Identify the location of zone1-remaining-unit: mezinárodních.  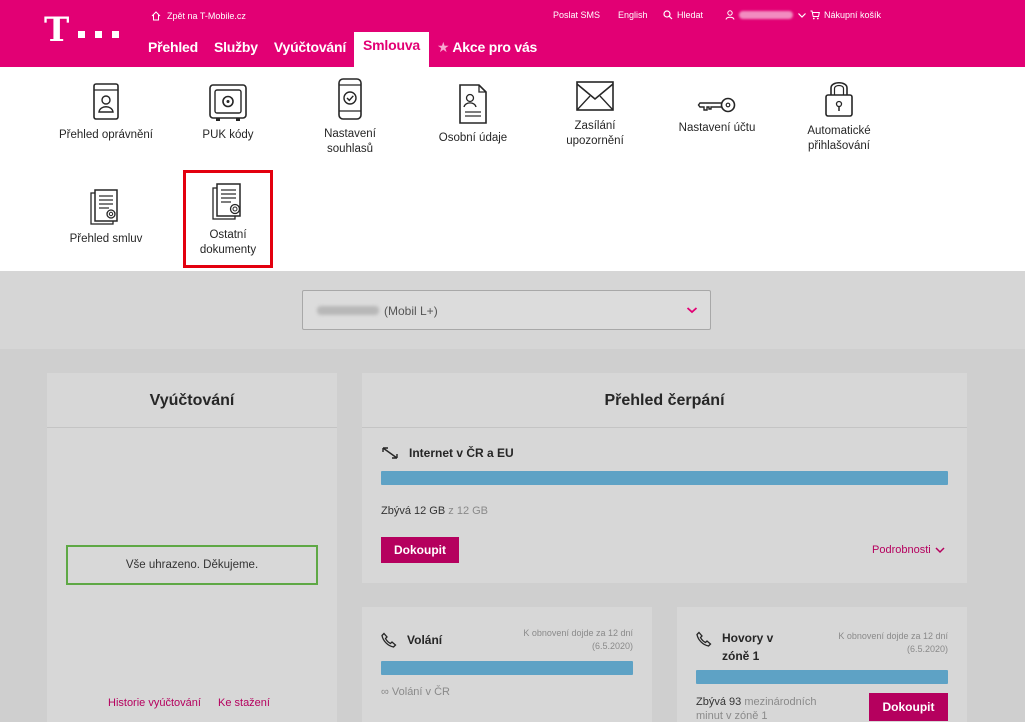
(780, 702).